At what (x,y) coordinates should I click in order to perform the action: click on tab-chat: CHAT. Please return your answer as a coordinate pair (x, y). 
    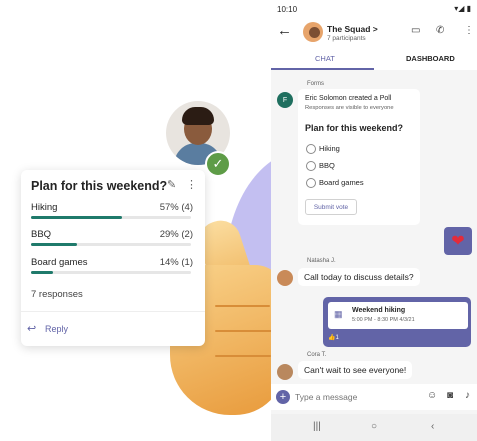
    Looking at the image, I should click on (325, 58).